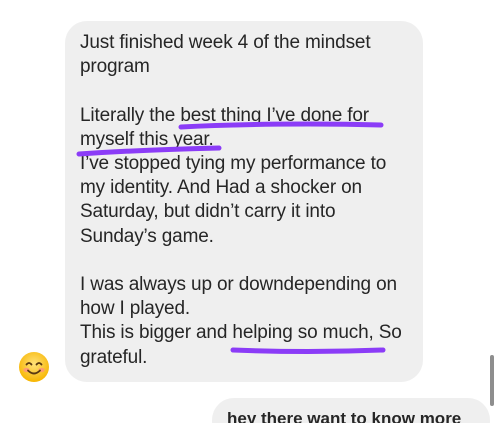  What do you see at coordinates (281, 125) in the screenshot?
I see `highlight-underline-best-thing` at bounding box center [281, 125].